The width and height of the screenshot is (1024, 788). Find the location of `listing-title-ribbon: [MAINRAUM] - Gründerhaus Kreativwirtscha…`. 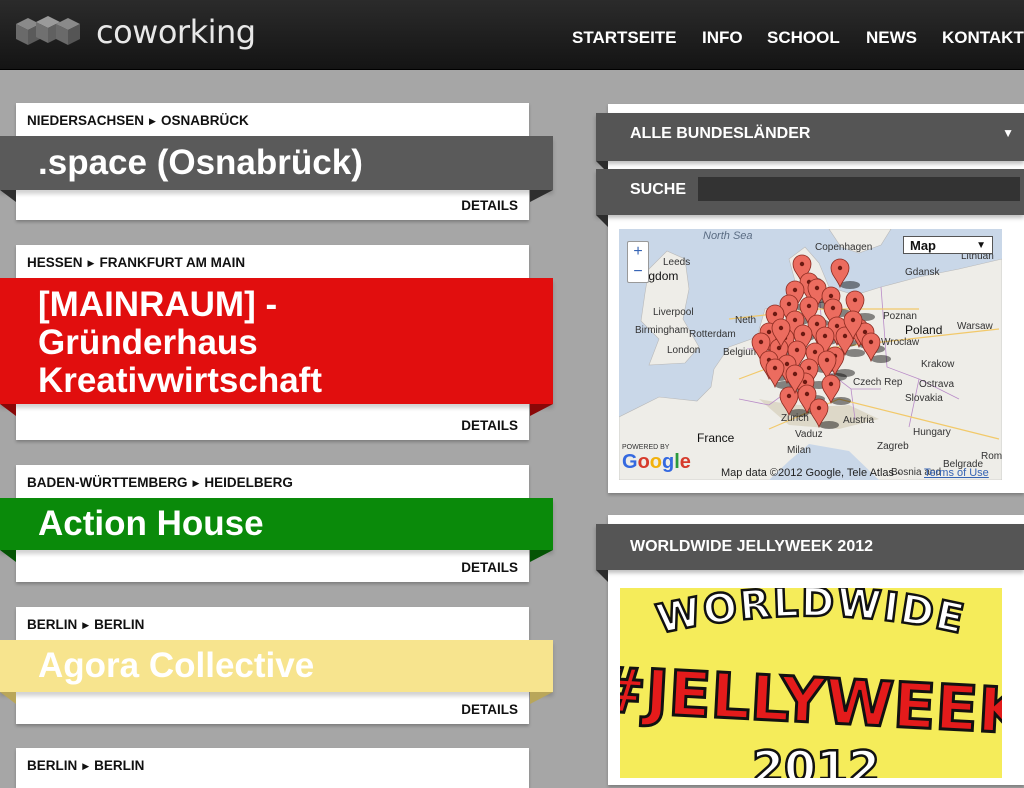

listing-title-ribbon: [MAINRAUM] - Gründerhaus Kreativwirtscha… is located at coordinates (276, 347).